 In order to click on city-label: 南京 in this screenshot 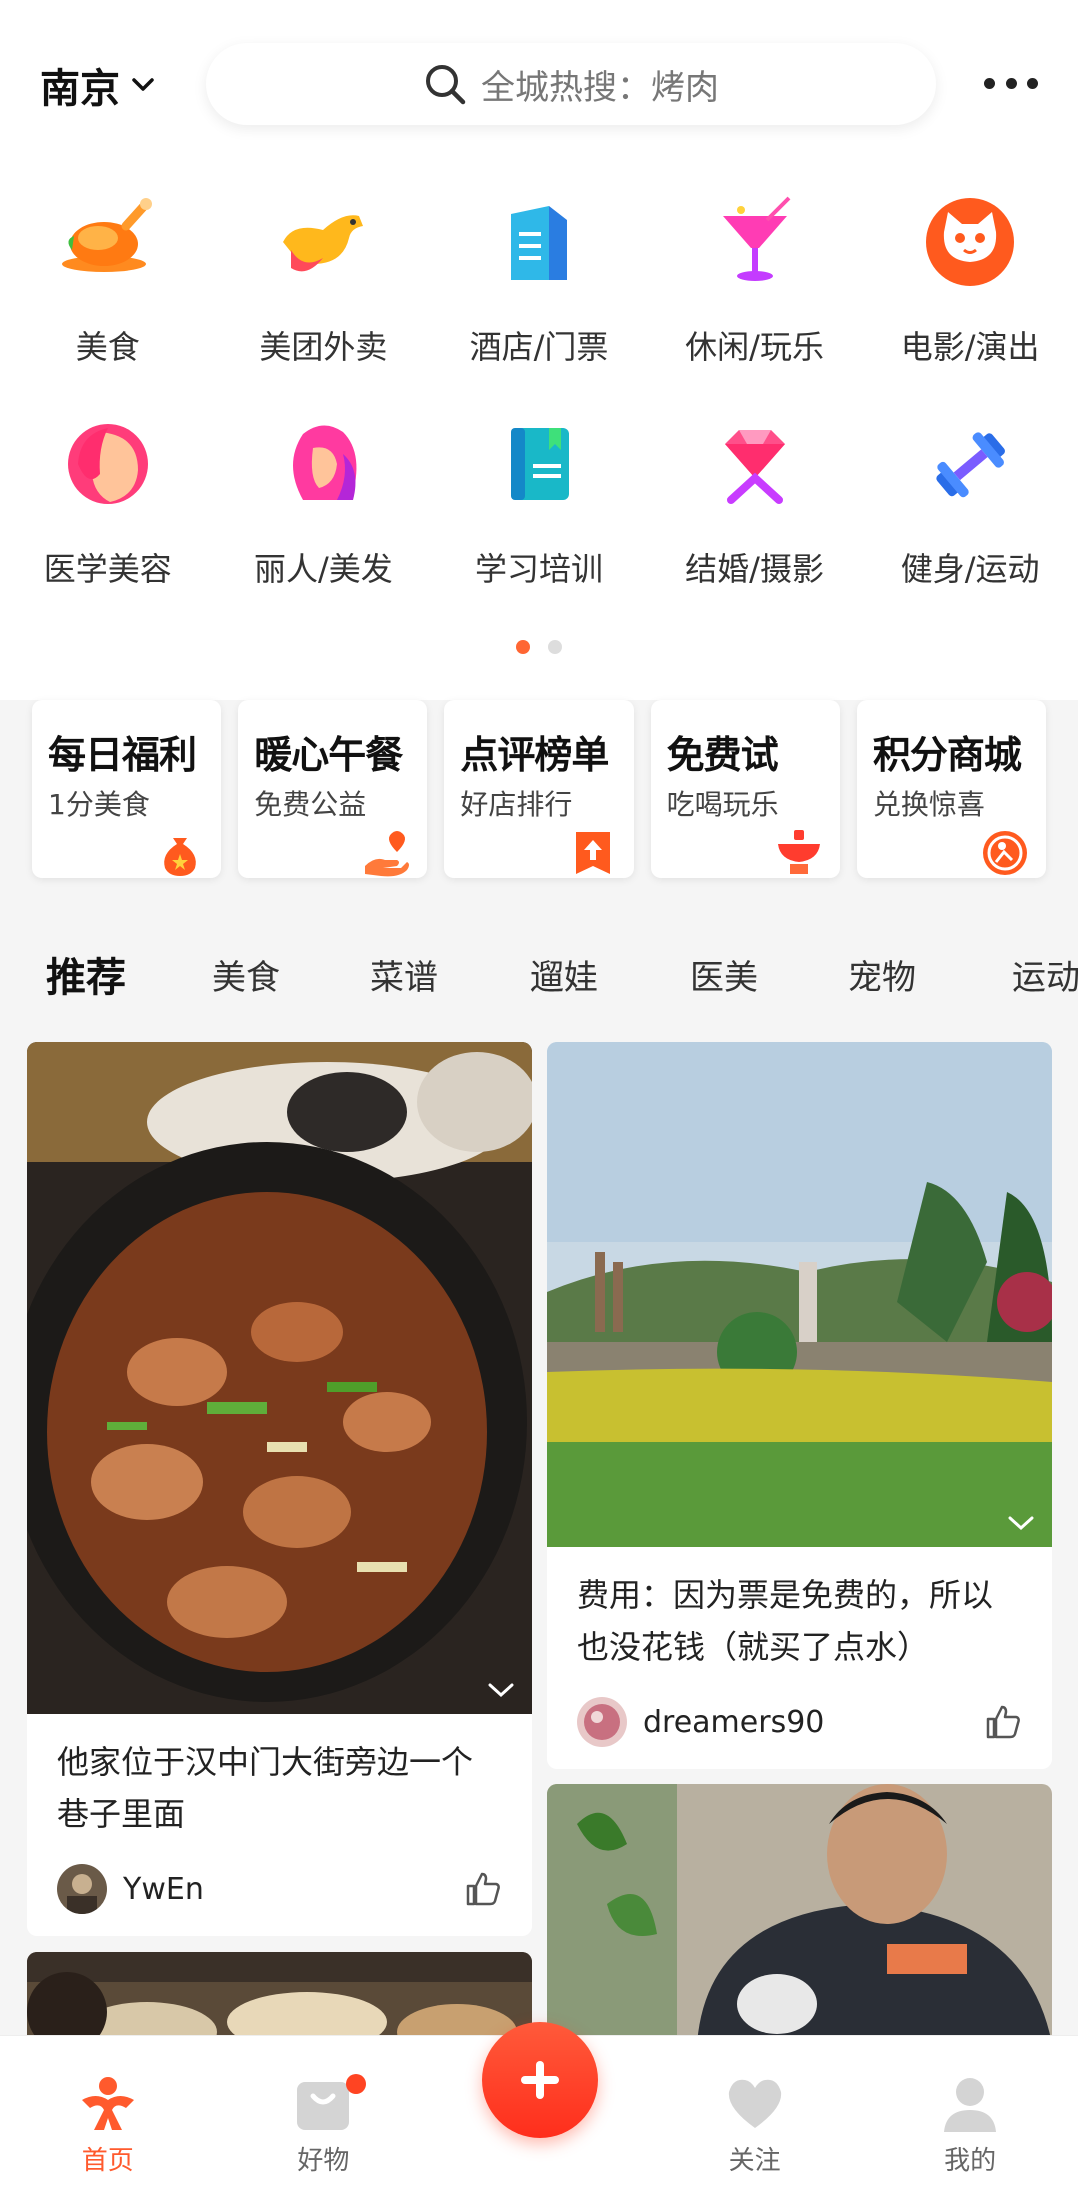, I will do `click(80, 89)`.